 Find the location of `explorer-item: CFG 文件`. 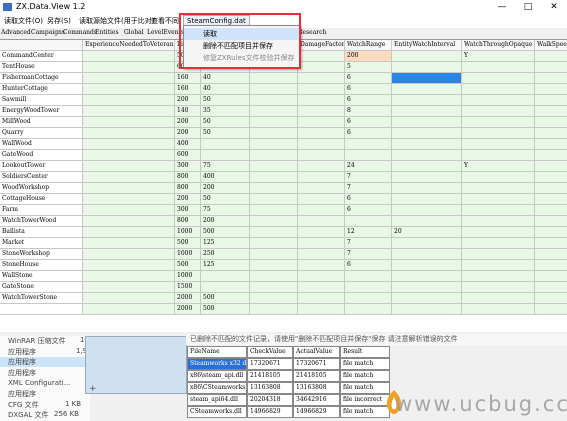

explorer-item: CFG 文件 is located at coordinates (23, 405).